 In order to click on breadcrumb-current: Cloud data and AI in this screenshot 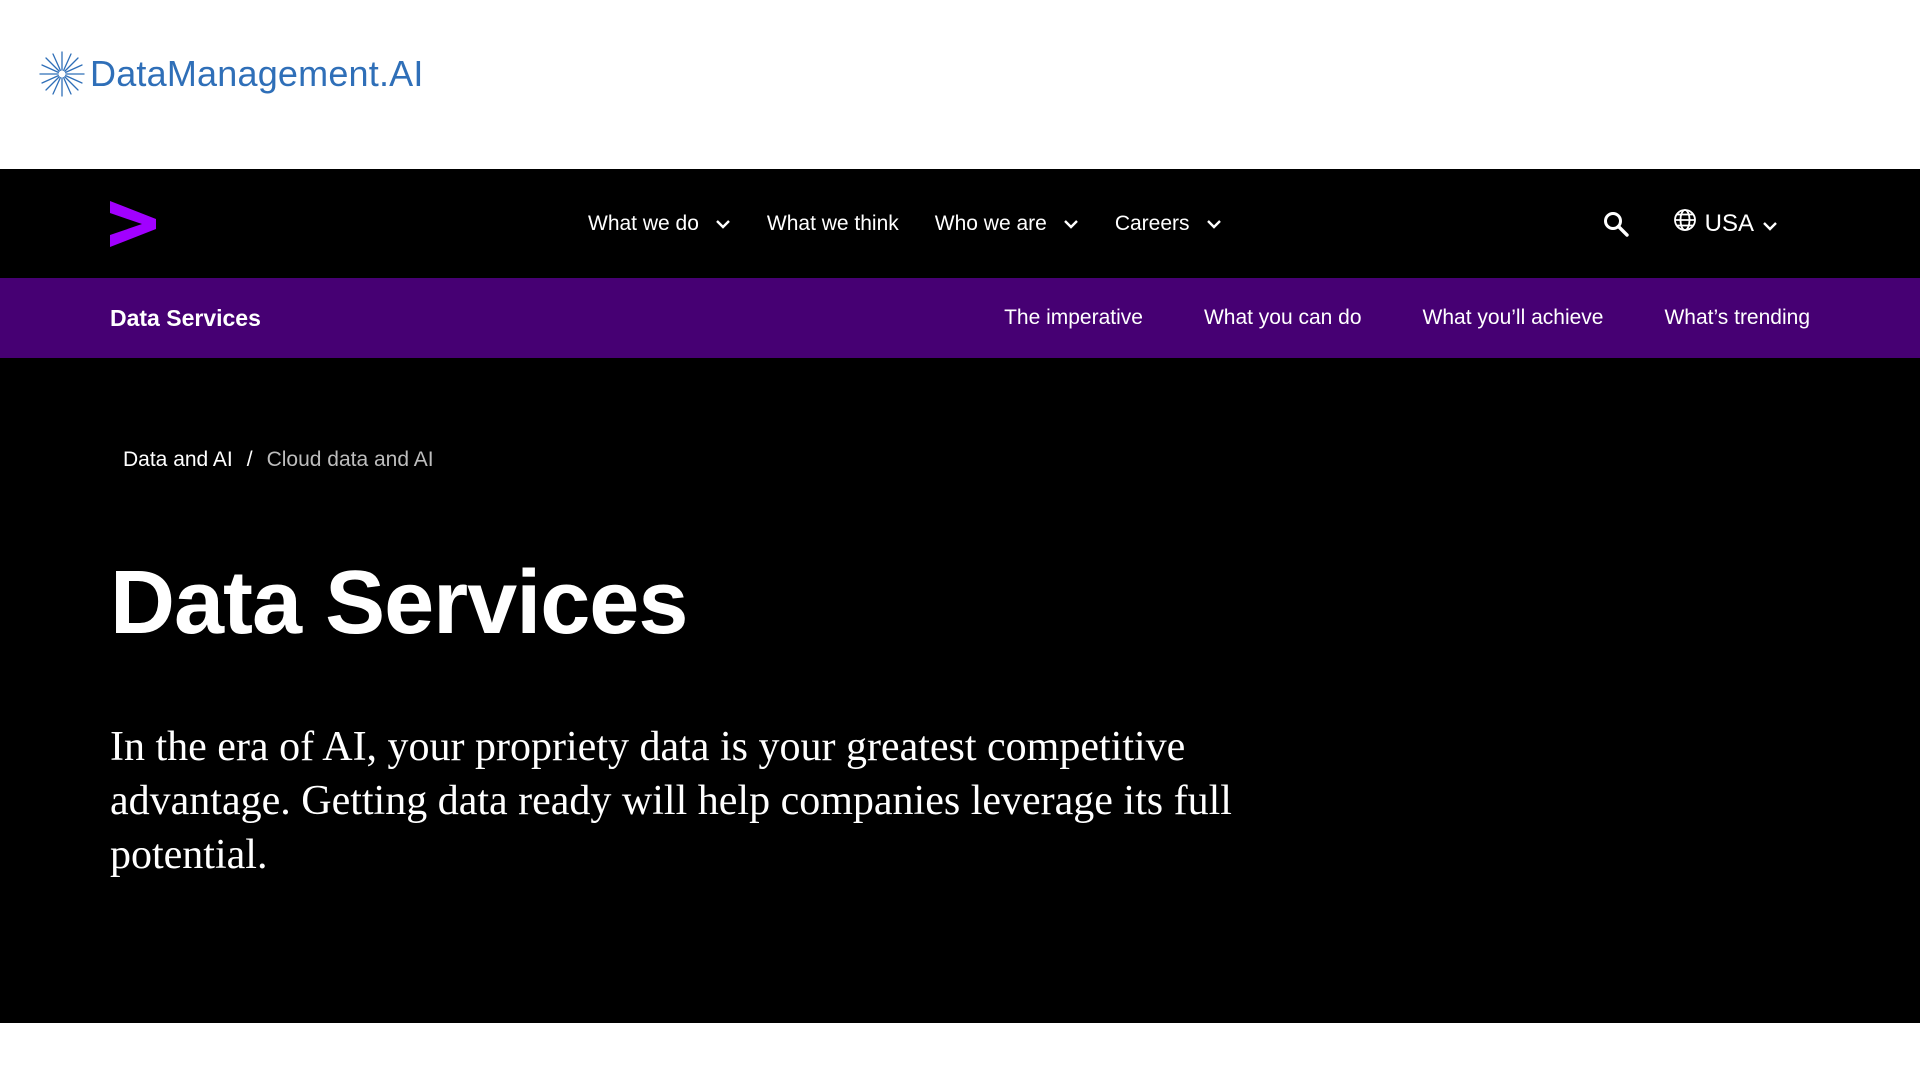, I will do `click(350, 459)`.